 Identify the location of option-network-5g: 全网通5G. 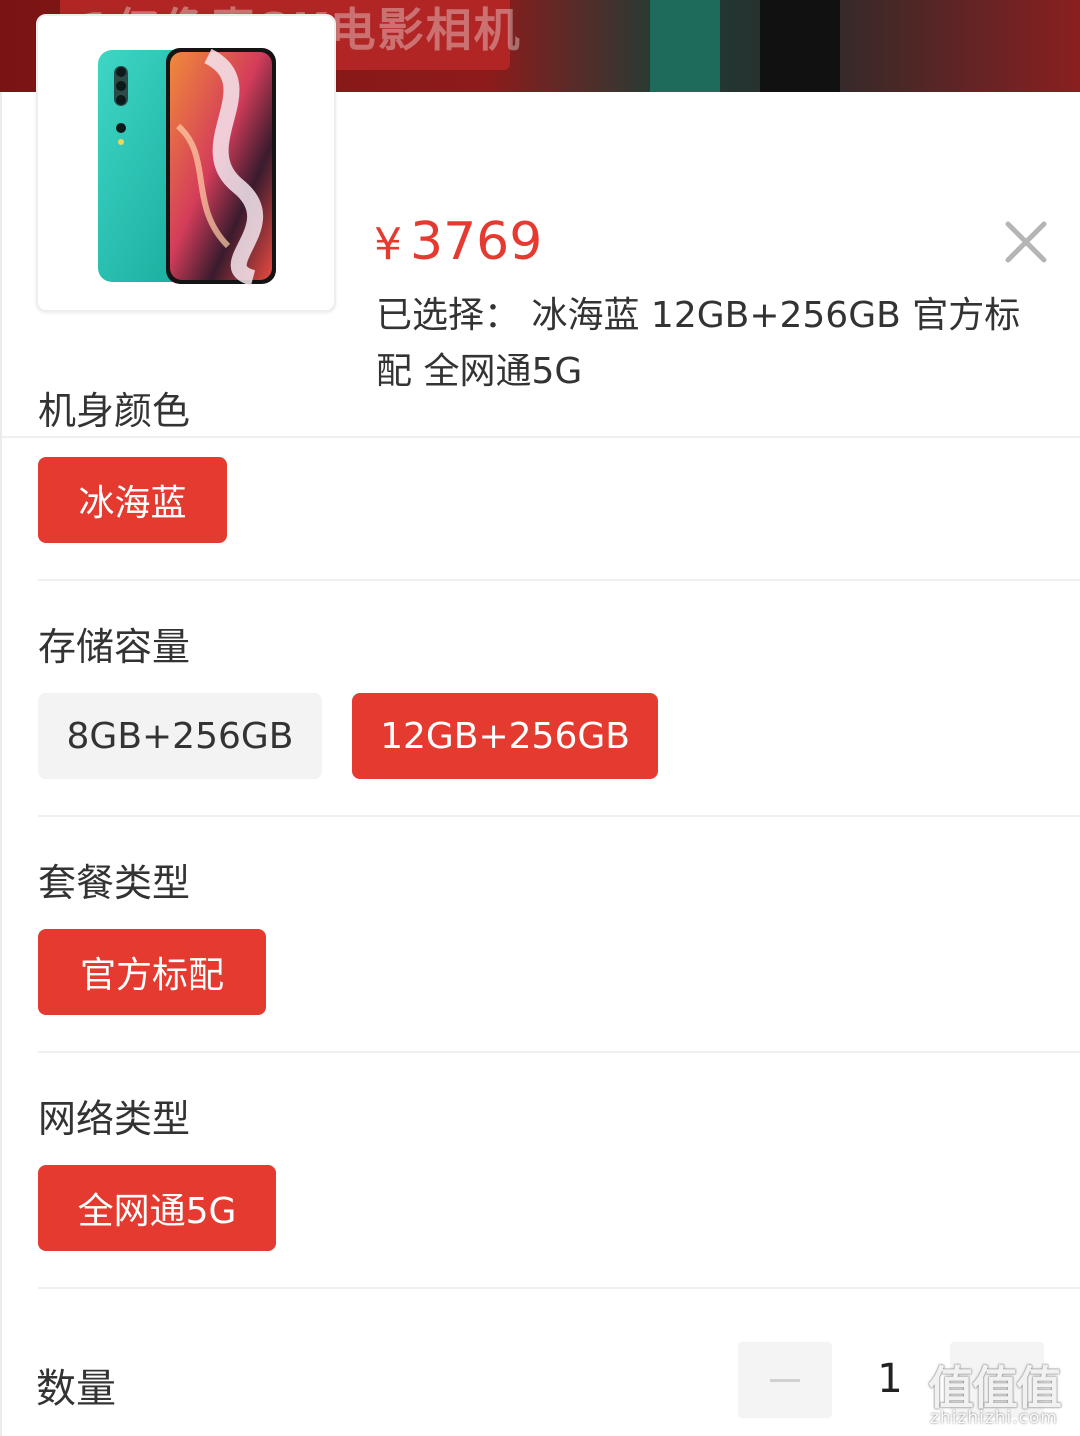
(157, 1208).